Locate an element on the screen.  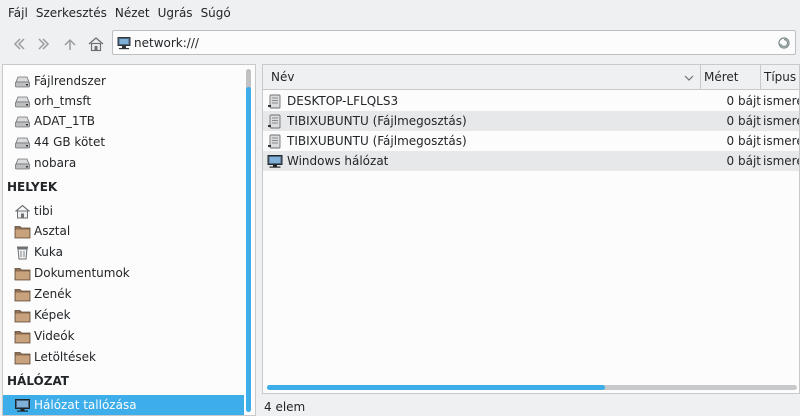
sidebar-item-music: Zenék is located at coordinates (123, 294).